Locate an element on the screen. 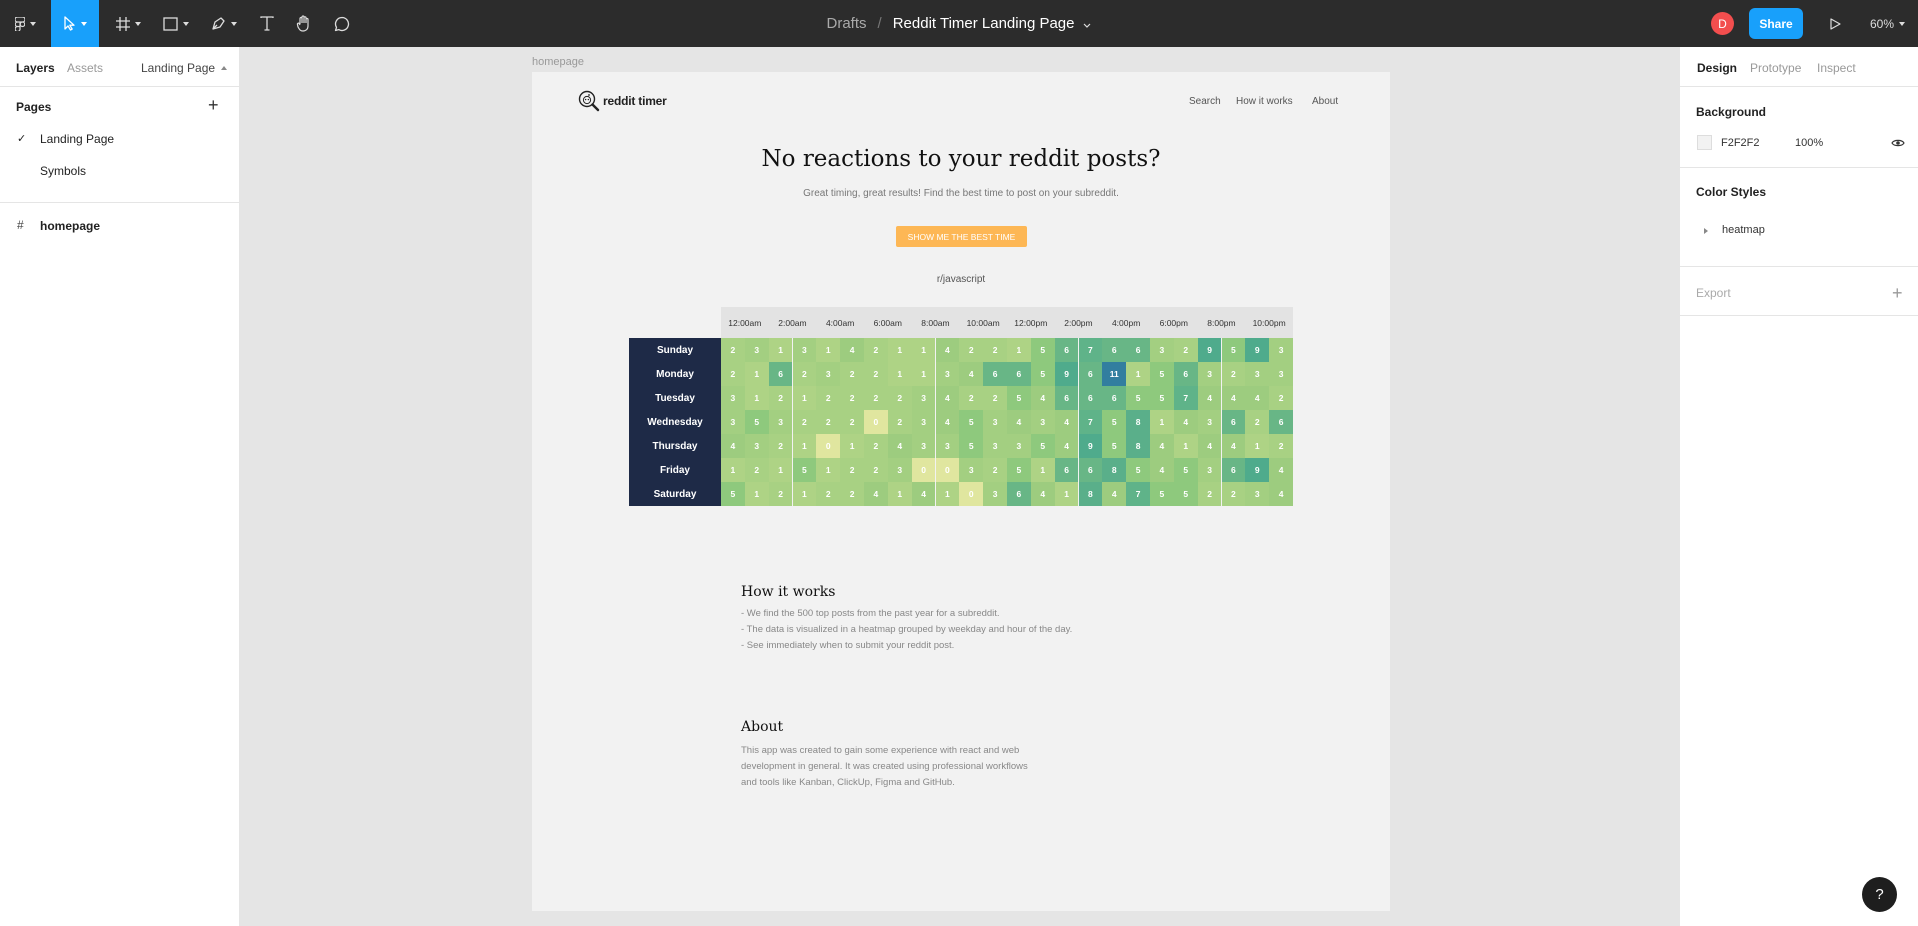  tab-inspect: Inspect is located at coordinates (1836, 68).